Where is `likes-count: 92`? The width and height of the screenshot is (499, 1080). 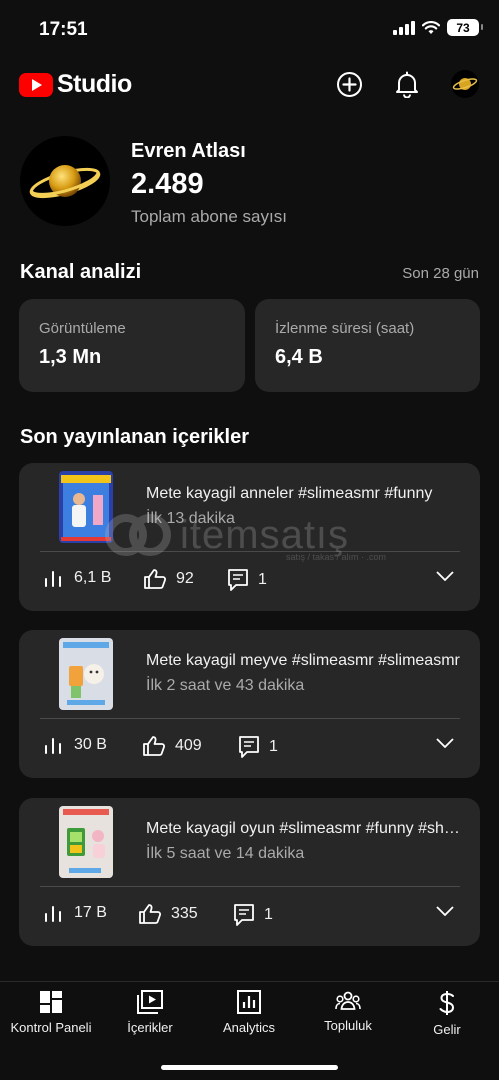
likes-count: 92 is located at coordinates (185, 578).